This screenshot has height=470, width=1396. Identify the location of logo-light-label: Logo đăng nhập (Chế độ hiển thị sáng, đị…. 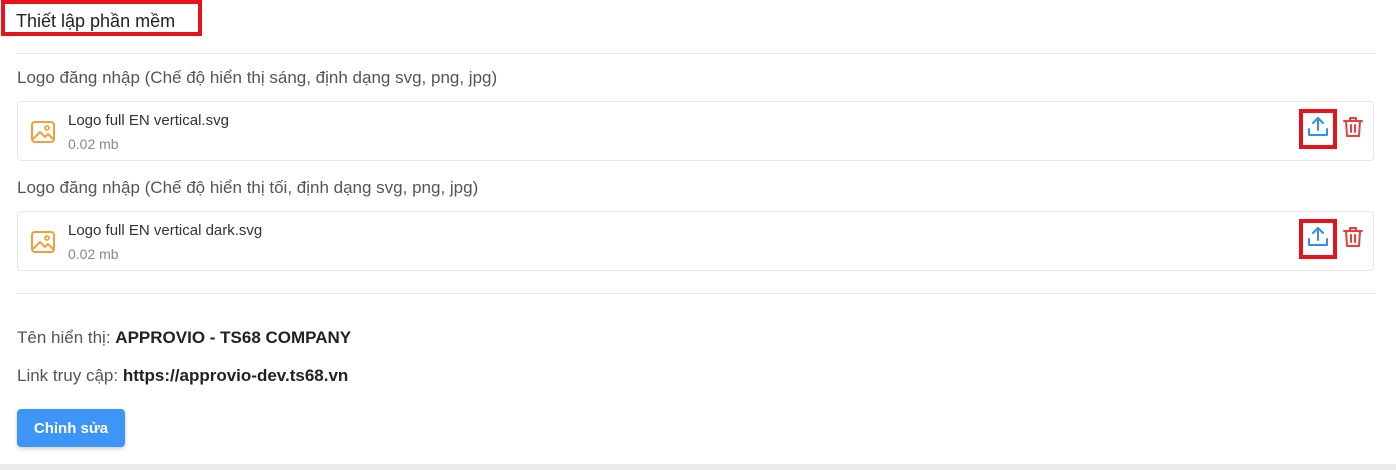
(257, 77).